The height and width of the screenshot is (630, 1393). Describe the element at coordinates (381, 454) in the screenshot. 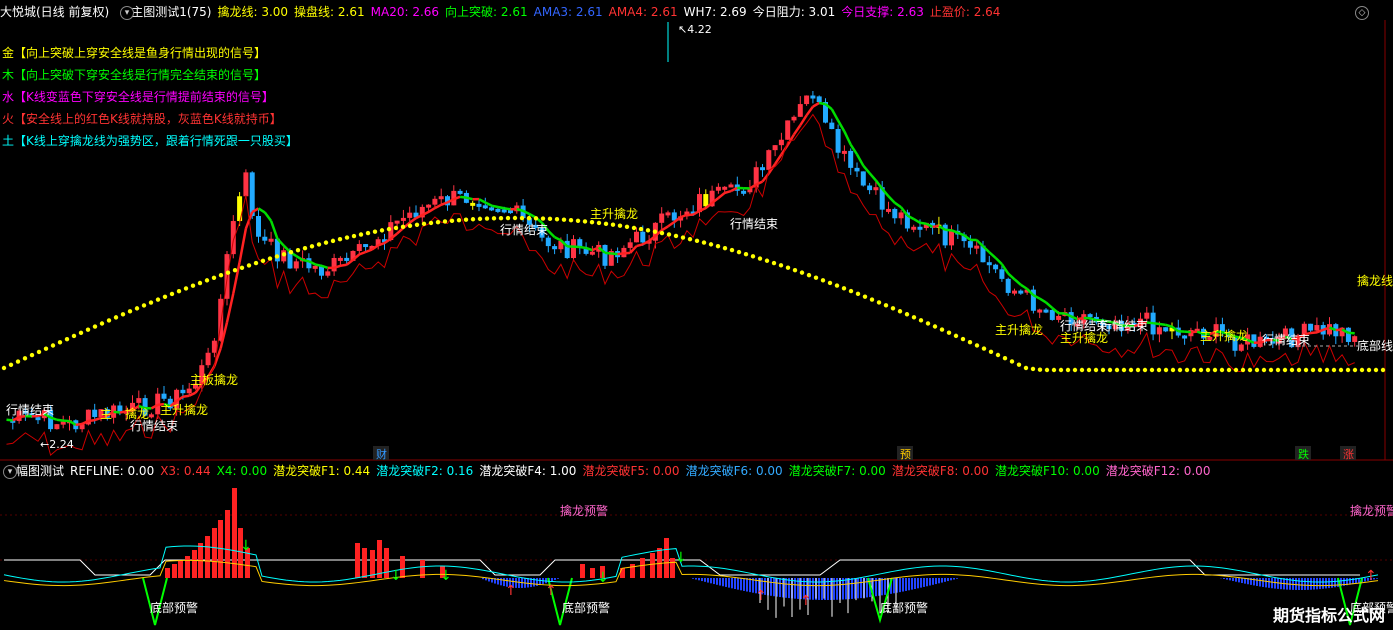

I see `bottom-marker-0: 财` at that location.